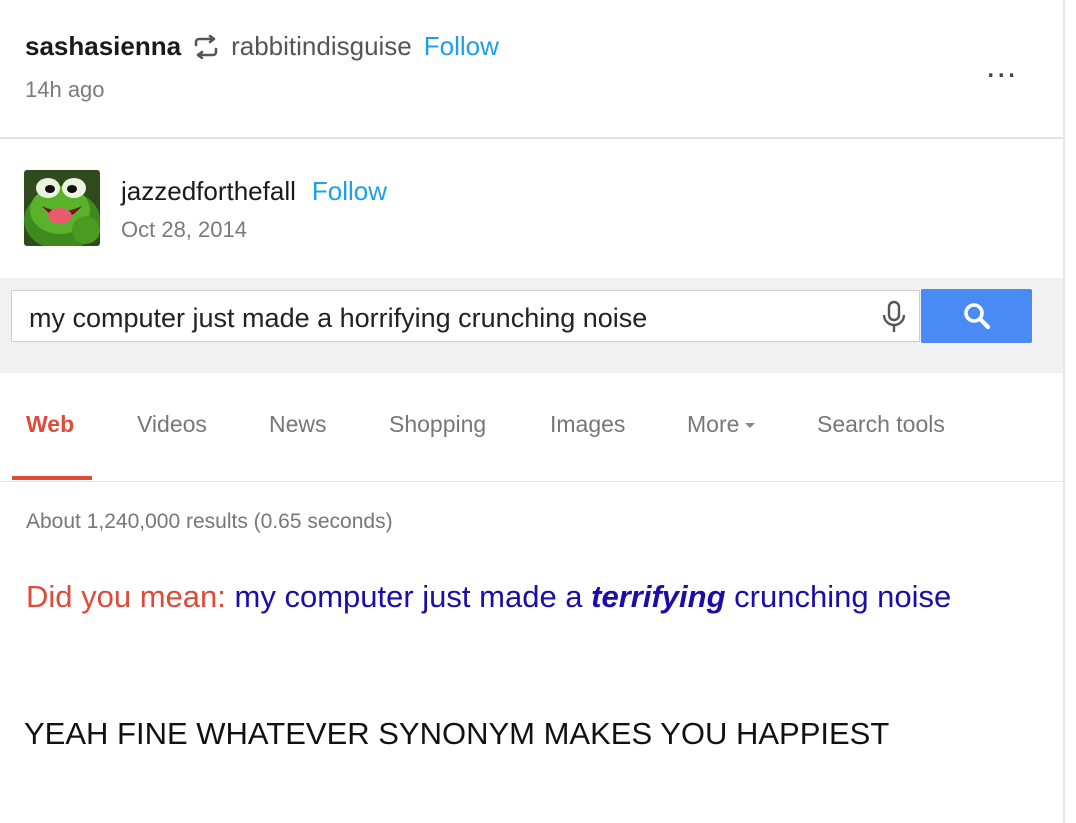 The width and height of the screenshot is (1076, 823). What do you see at coordinates (750, 426) in the screenshot?
I see `chevron-down-icon` at bounding box center [750, 426].